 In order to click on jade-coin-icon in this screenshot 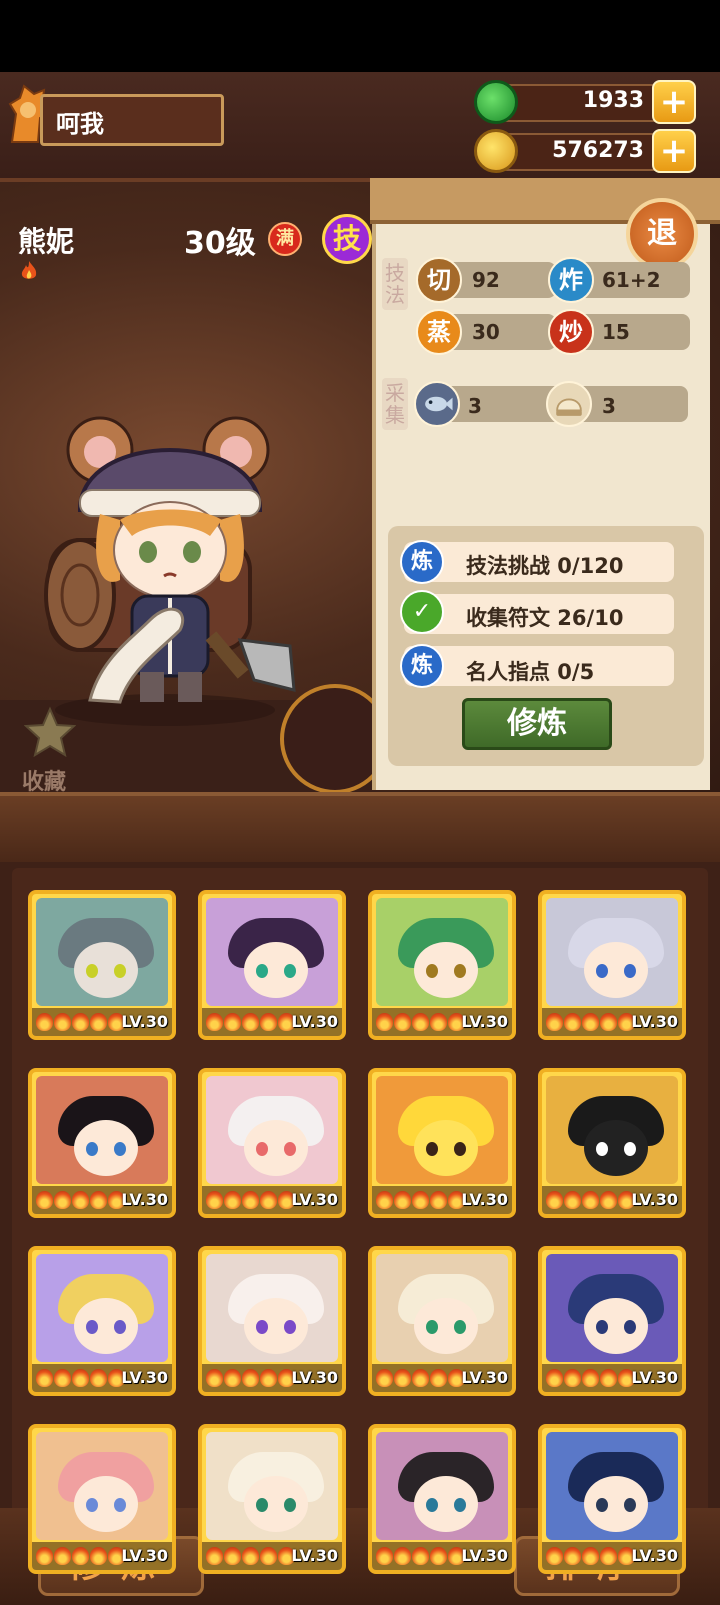, I will do `click(496, 102)`.